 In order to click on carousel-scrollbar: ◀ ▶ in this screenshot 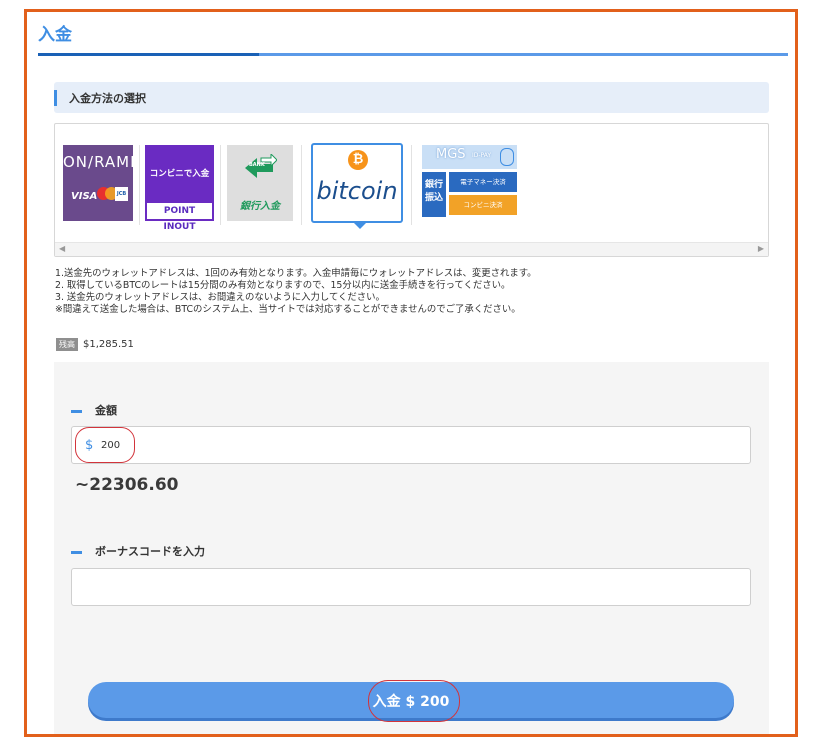, I will do `click(411, 249)`.